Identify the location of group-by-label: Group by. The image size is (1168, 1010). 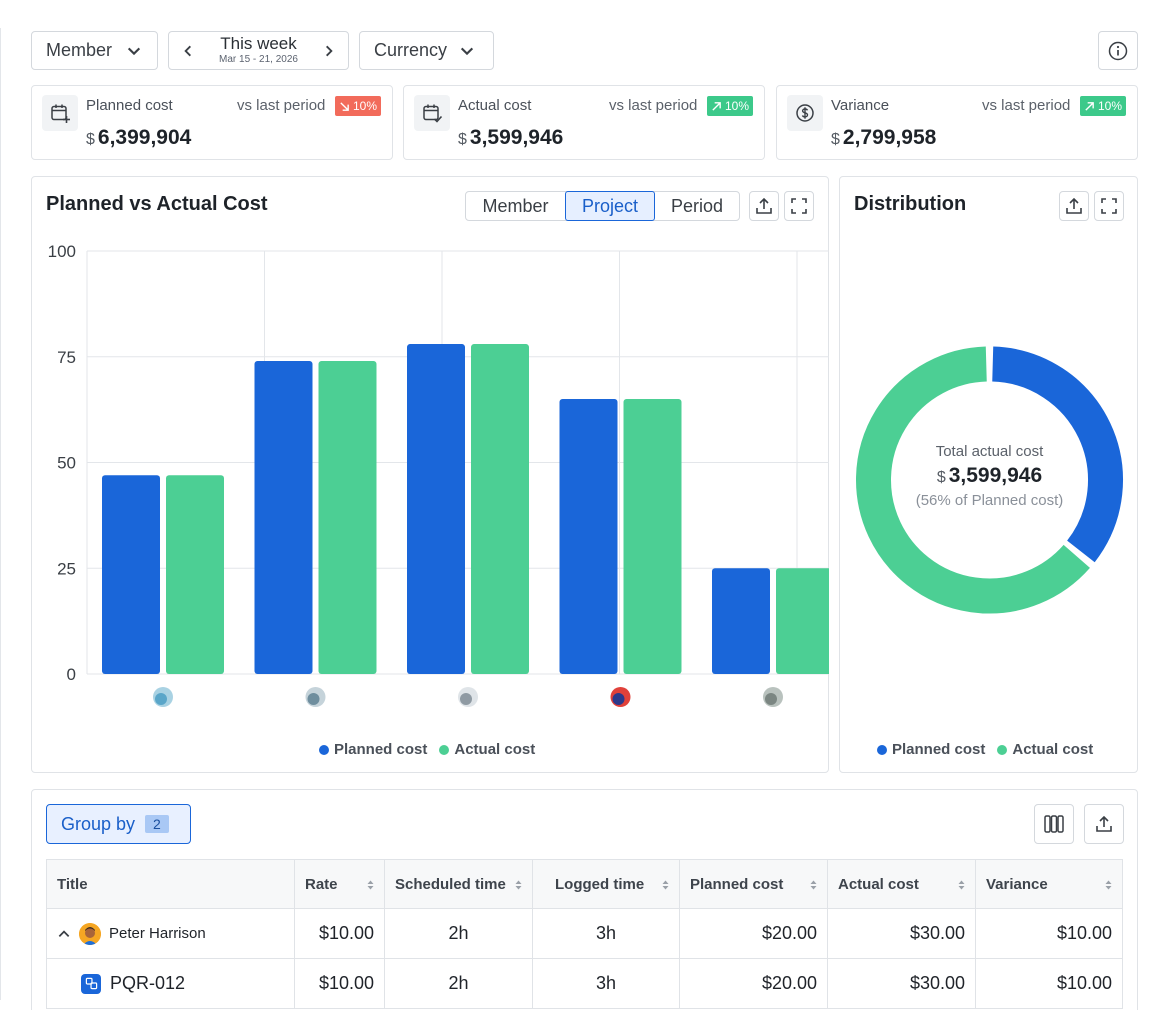
(98, 823).